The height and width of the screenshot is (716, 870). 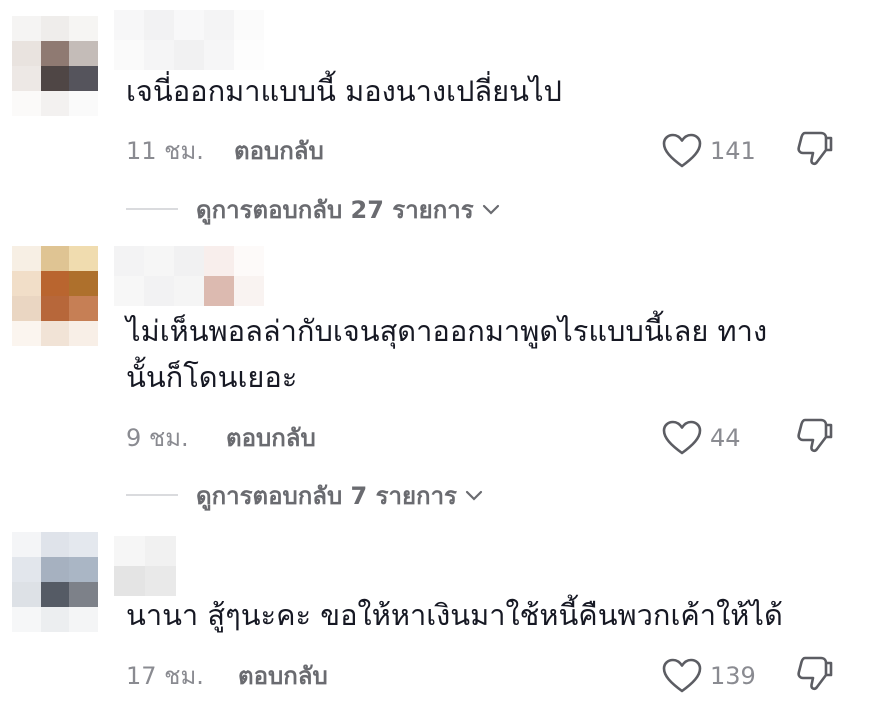 I want to click on view-replies-button: ดูการตอบกลับ 7 รายการ, so click(x=305, y=495).